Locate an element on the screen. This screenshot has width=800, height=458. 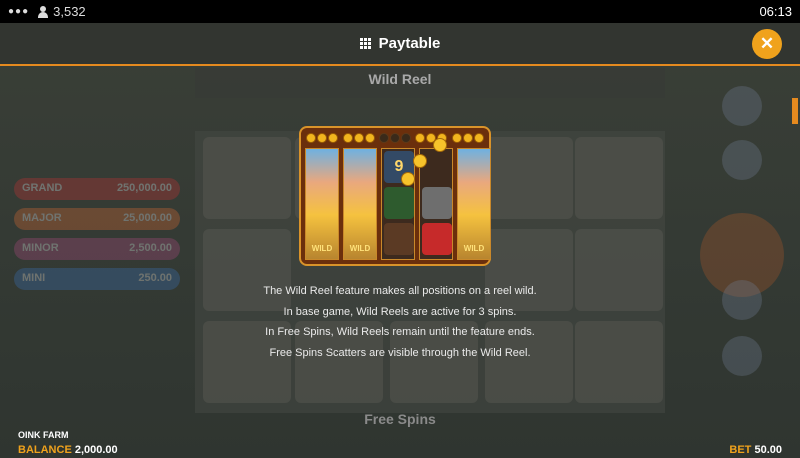
next-section-title: Free Spins is located at coordinates (400, 419).